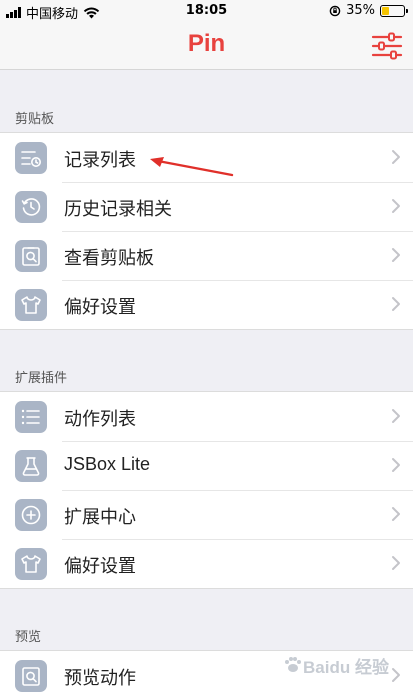 The image size is (413, 696). I want to click on nav-bar: Pin, so click(206, 46).